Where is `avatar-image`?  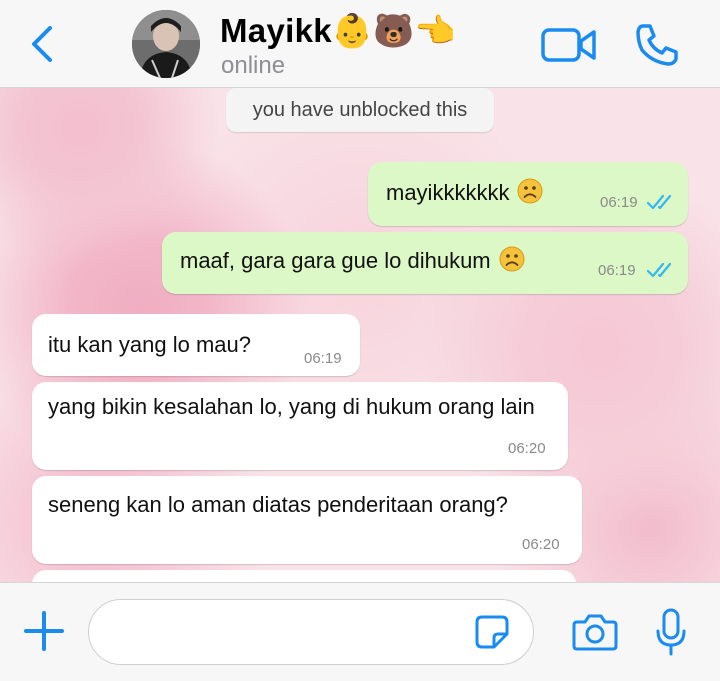 avatar-image is located at coordinates (166, 44).